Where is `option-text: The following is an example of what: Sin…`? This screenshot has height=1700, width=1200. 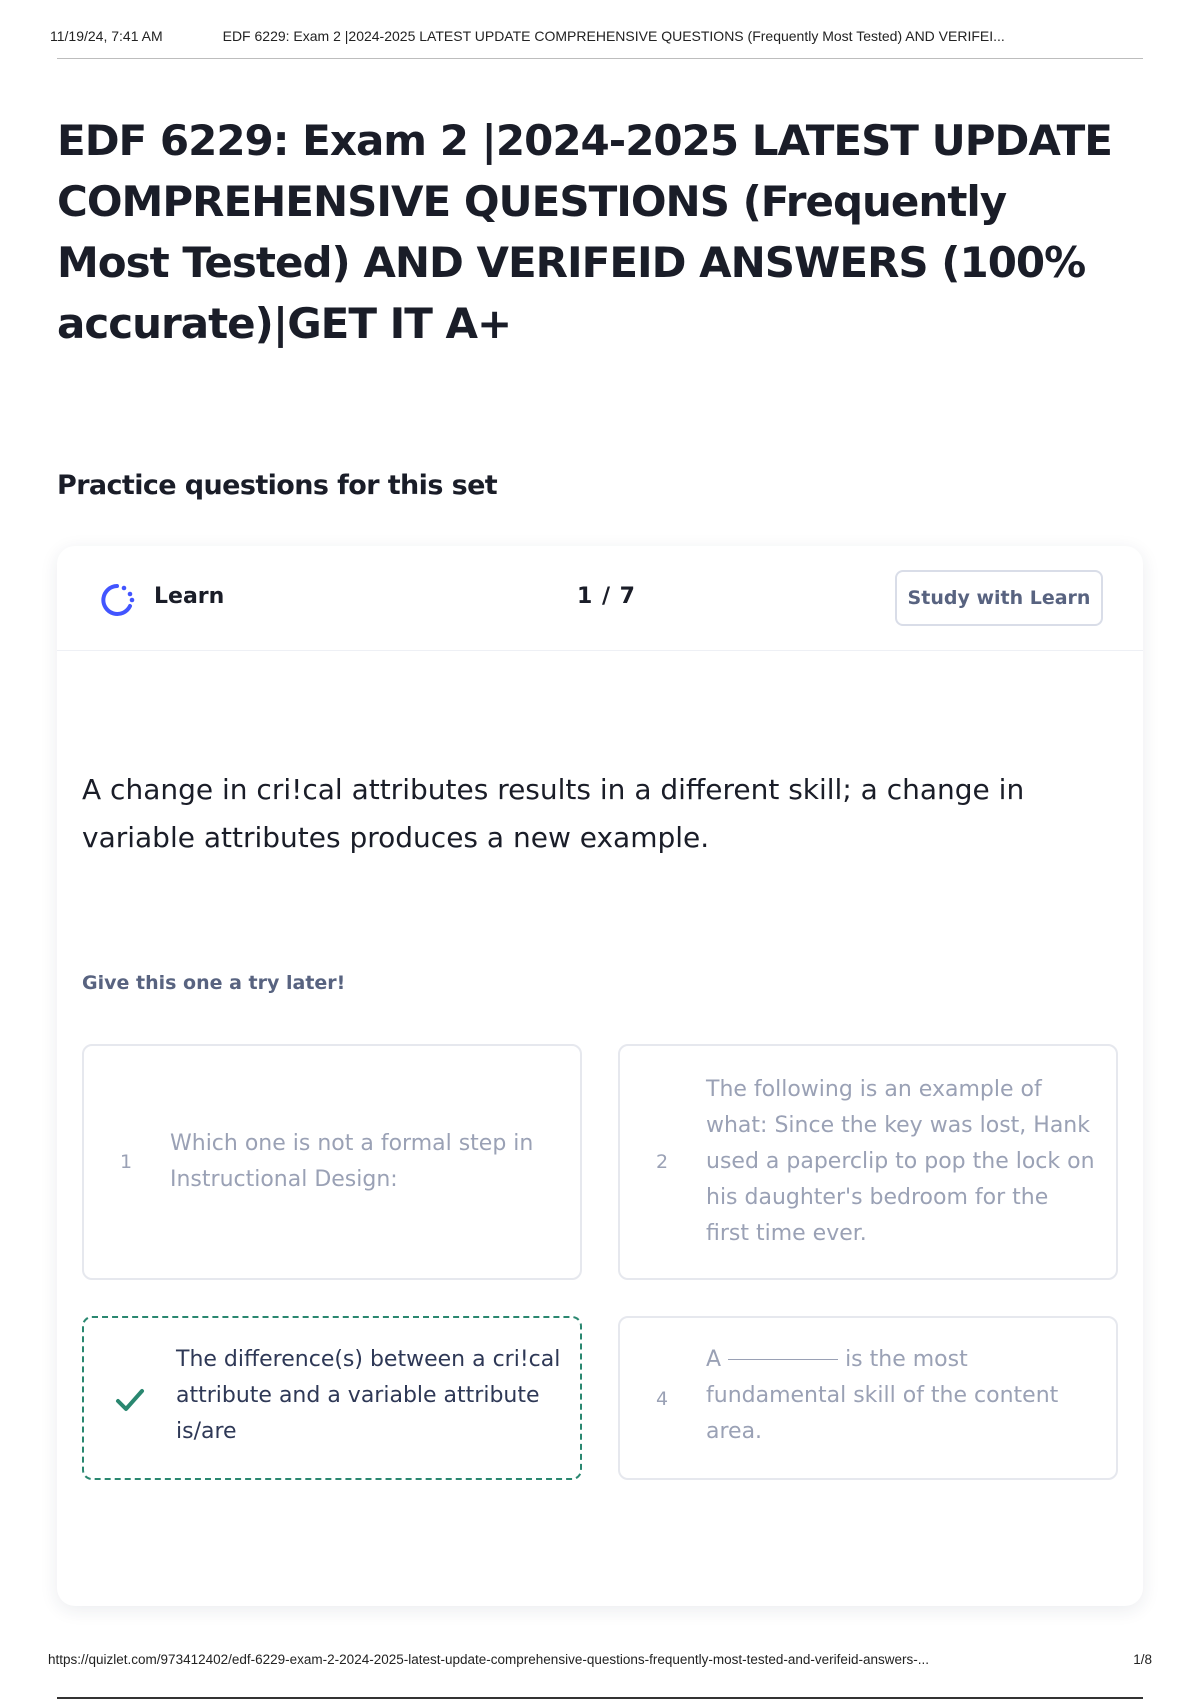 option-text: The following is an example of what: Sin… is located at coordinates (900, 1161).